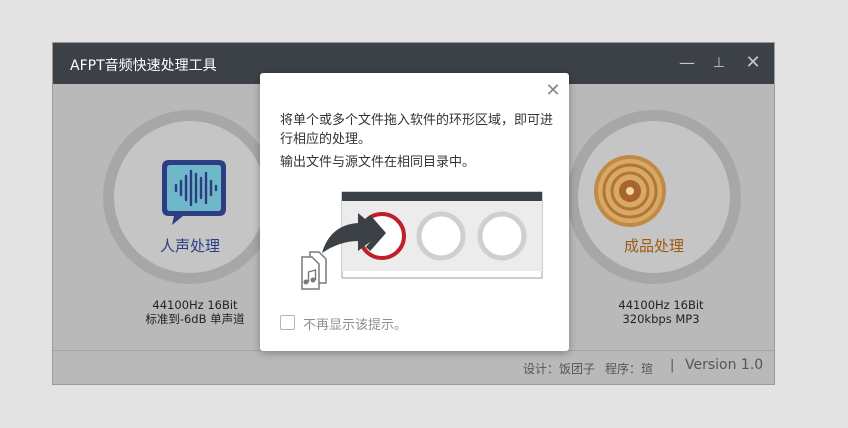  I want to click on version-label: Version 1.0, so click(724, 365).